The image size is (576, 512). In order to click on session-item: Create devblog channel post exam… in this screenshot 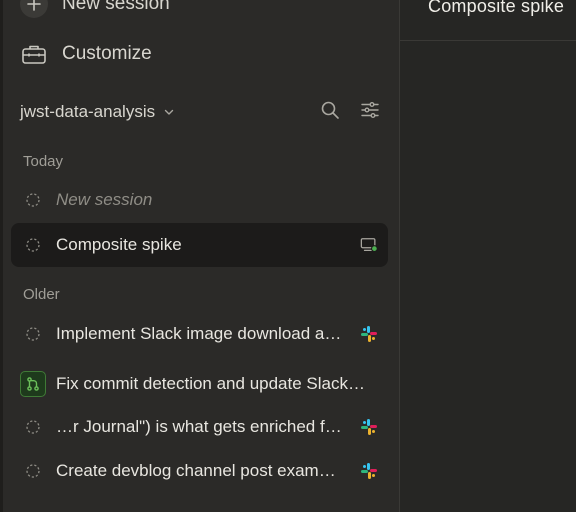, I will do `click(199, 471)`.